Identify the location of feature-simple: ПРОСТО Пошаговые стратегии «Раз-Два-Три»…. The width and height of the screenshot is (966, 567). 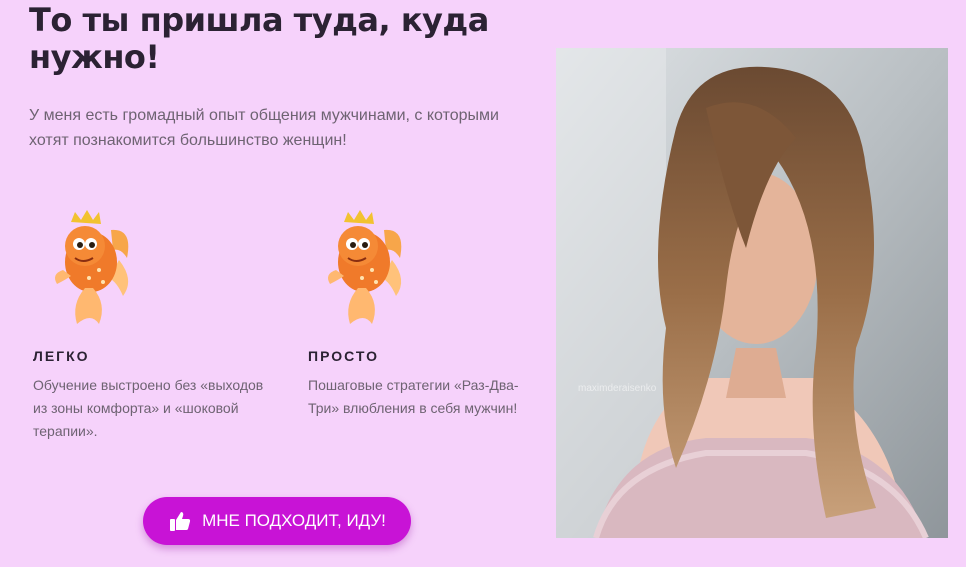
(428, 310).